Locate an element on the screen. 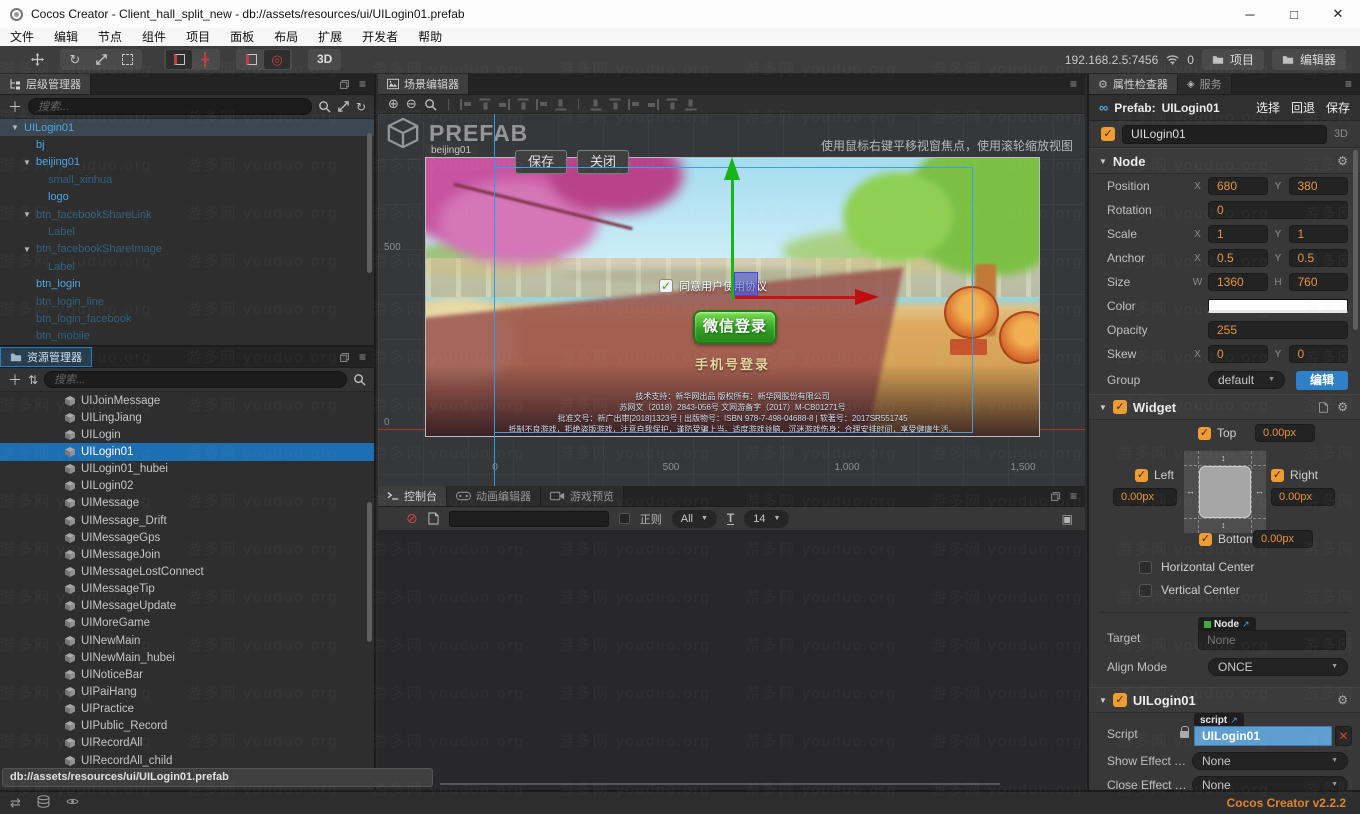 This screenshot has height=814, width=1360. assets-scrollbar is located at coordinates (369, 572).